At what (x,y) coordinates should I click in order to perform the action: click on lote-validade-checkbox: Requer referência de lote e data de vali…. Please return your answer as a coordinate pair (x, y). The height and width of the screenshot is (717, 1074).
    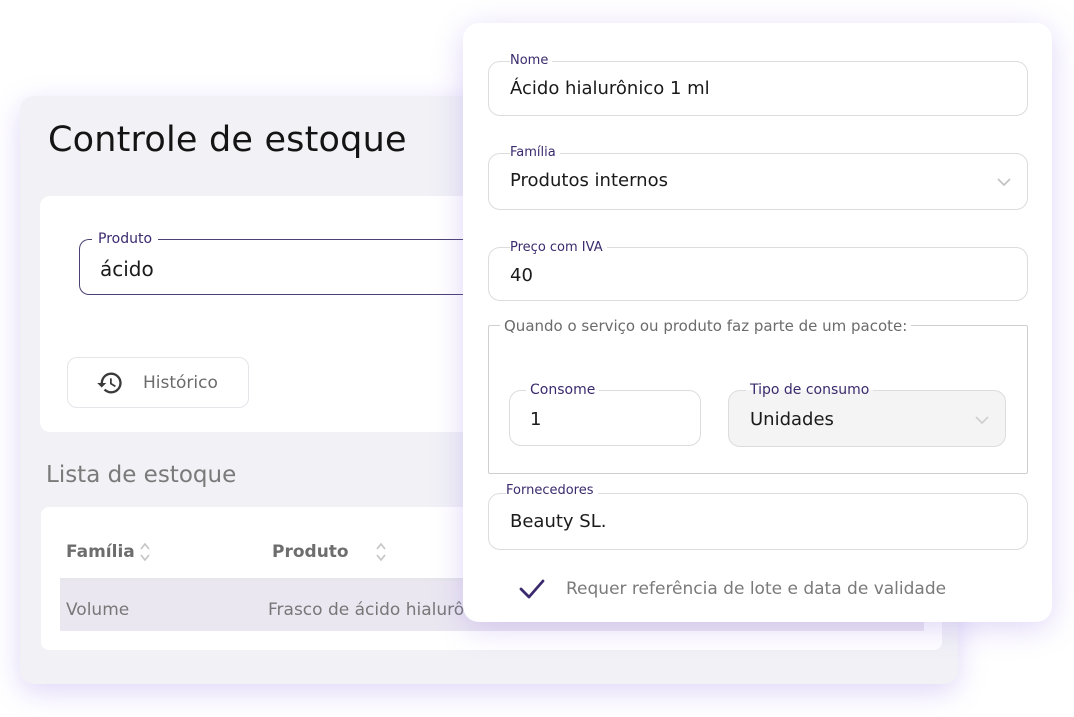
    Looking at the image, I should click on (732, 589).